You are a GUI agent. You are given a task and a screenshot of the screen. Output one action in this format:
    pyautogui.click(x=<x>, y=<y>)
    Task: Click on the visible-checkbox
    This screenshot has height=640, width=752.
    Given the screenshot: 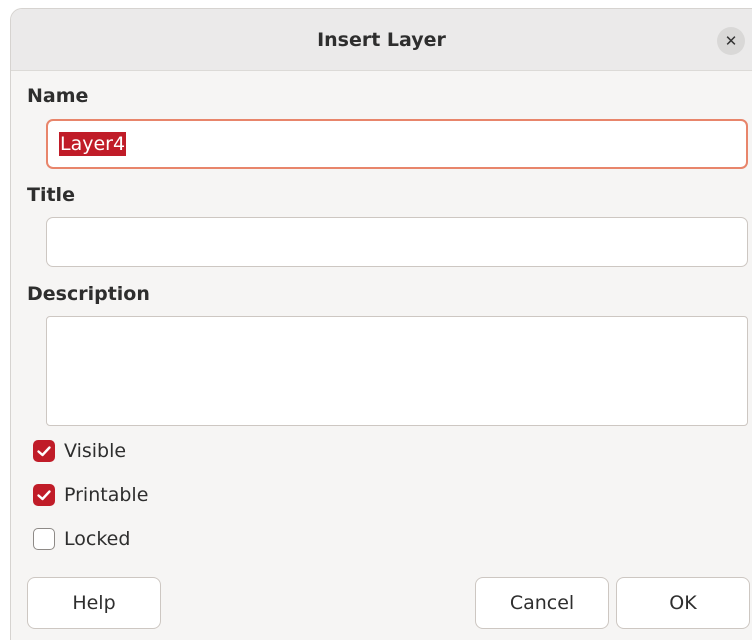 What is the action you would take?
    pyautogui.click(x=44, y=451)
    